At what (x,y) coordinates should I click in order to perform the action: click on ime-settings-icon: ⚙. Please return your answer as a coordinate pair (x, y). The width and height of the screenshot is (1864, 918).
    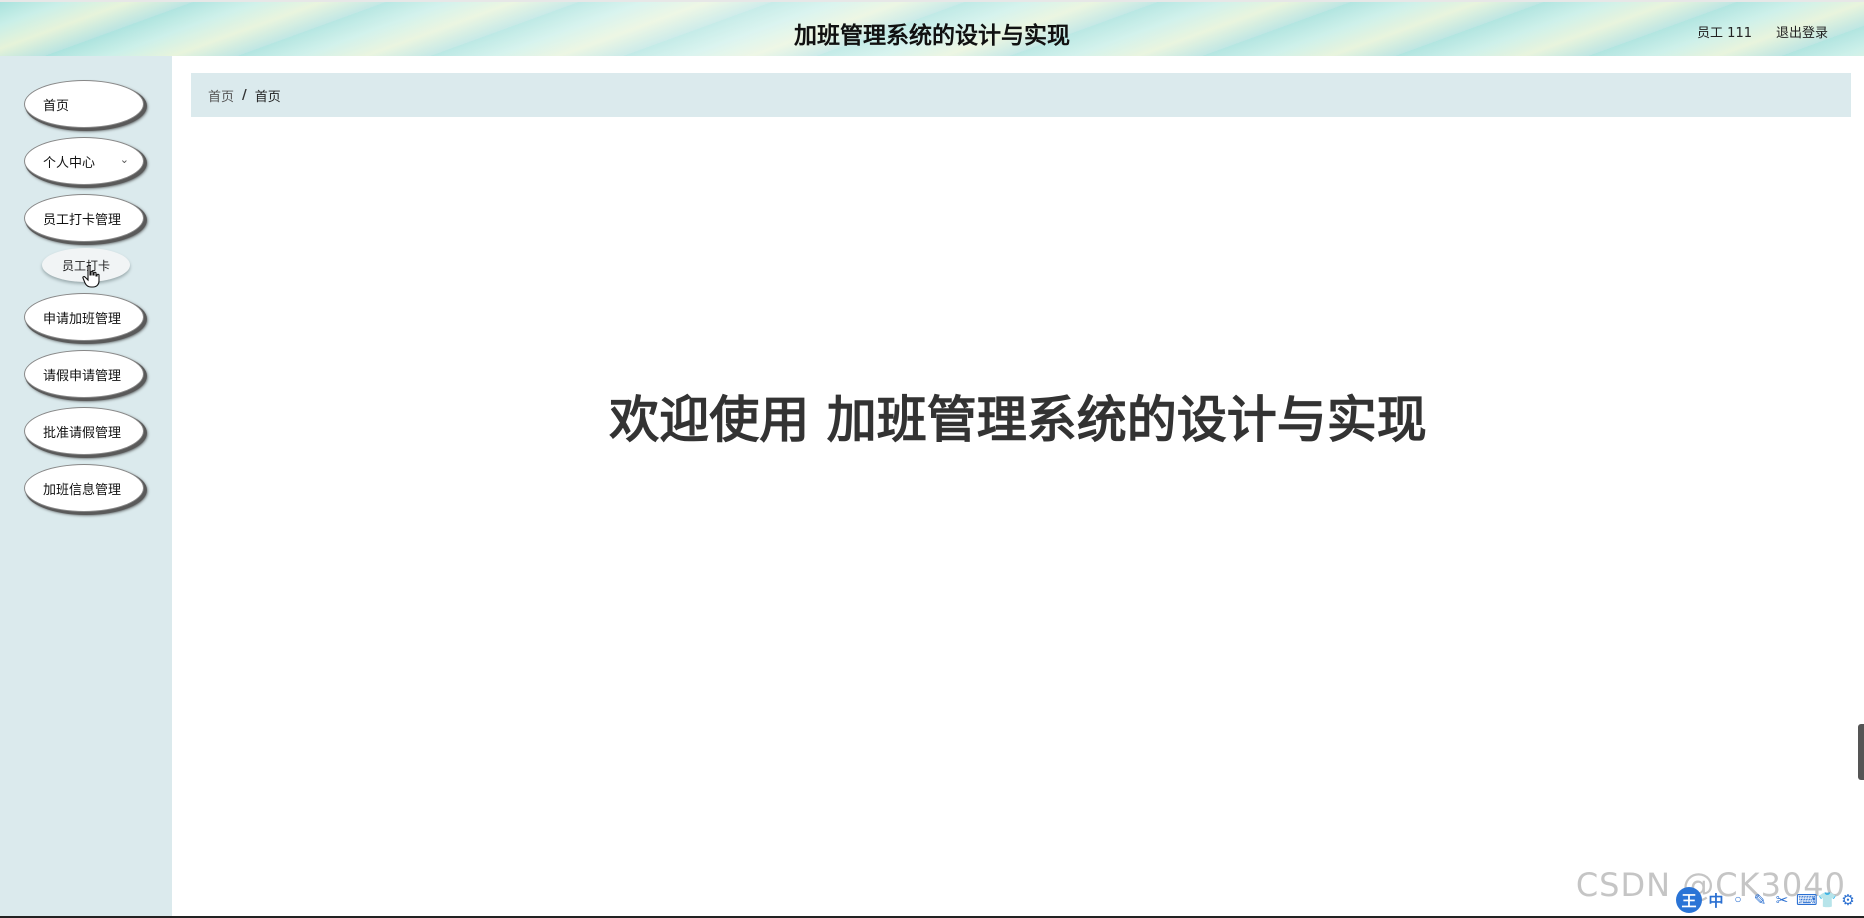
    Looking at the image, I should click on (1848, 900).